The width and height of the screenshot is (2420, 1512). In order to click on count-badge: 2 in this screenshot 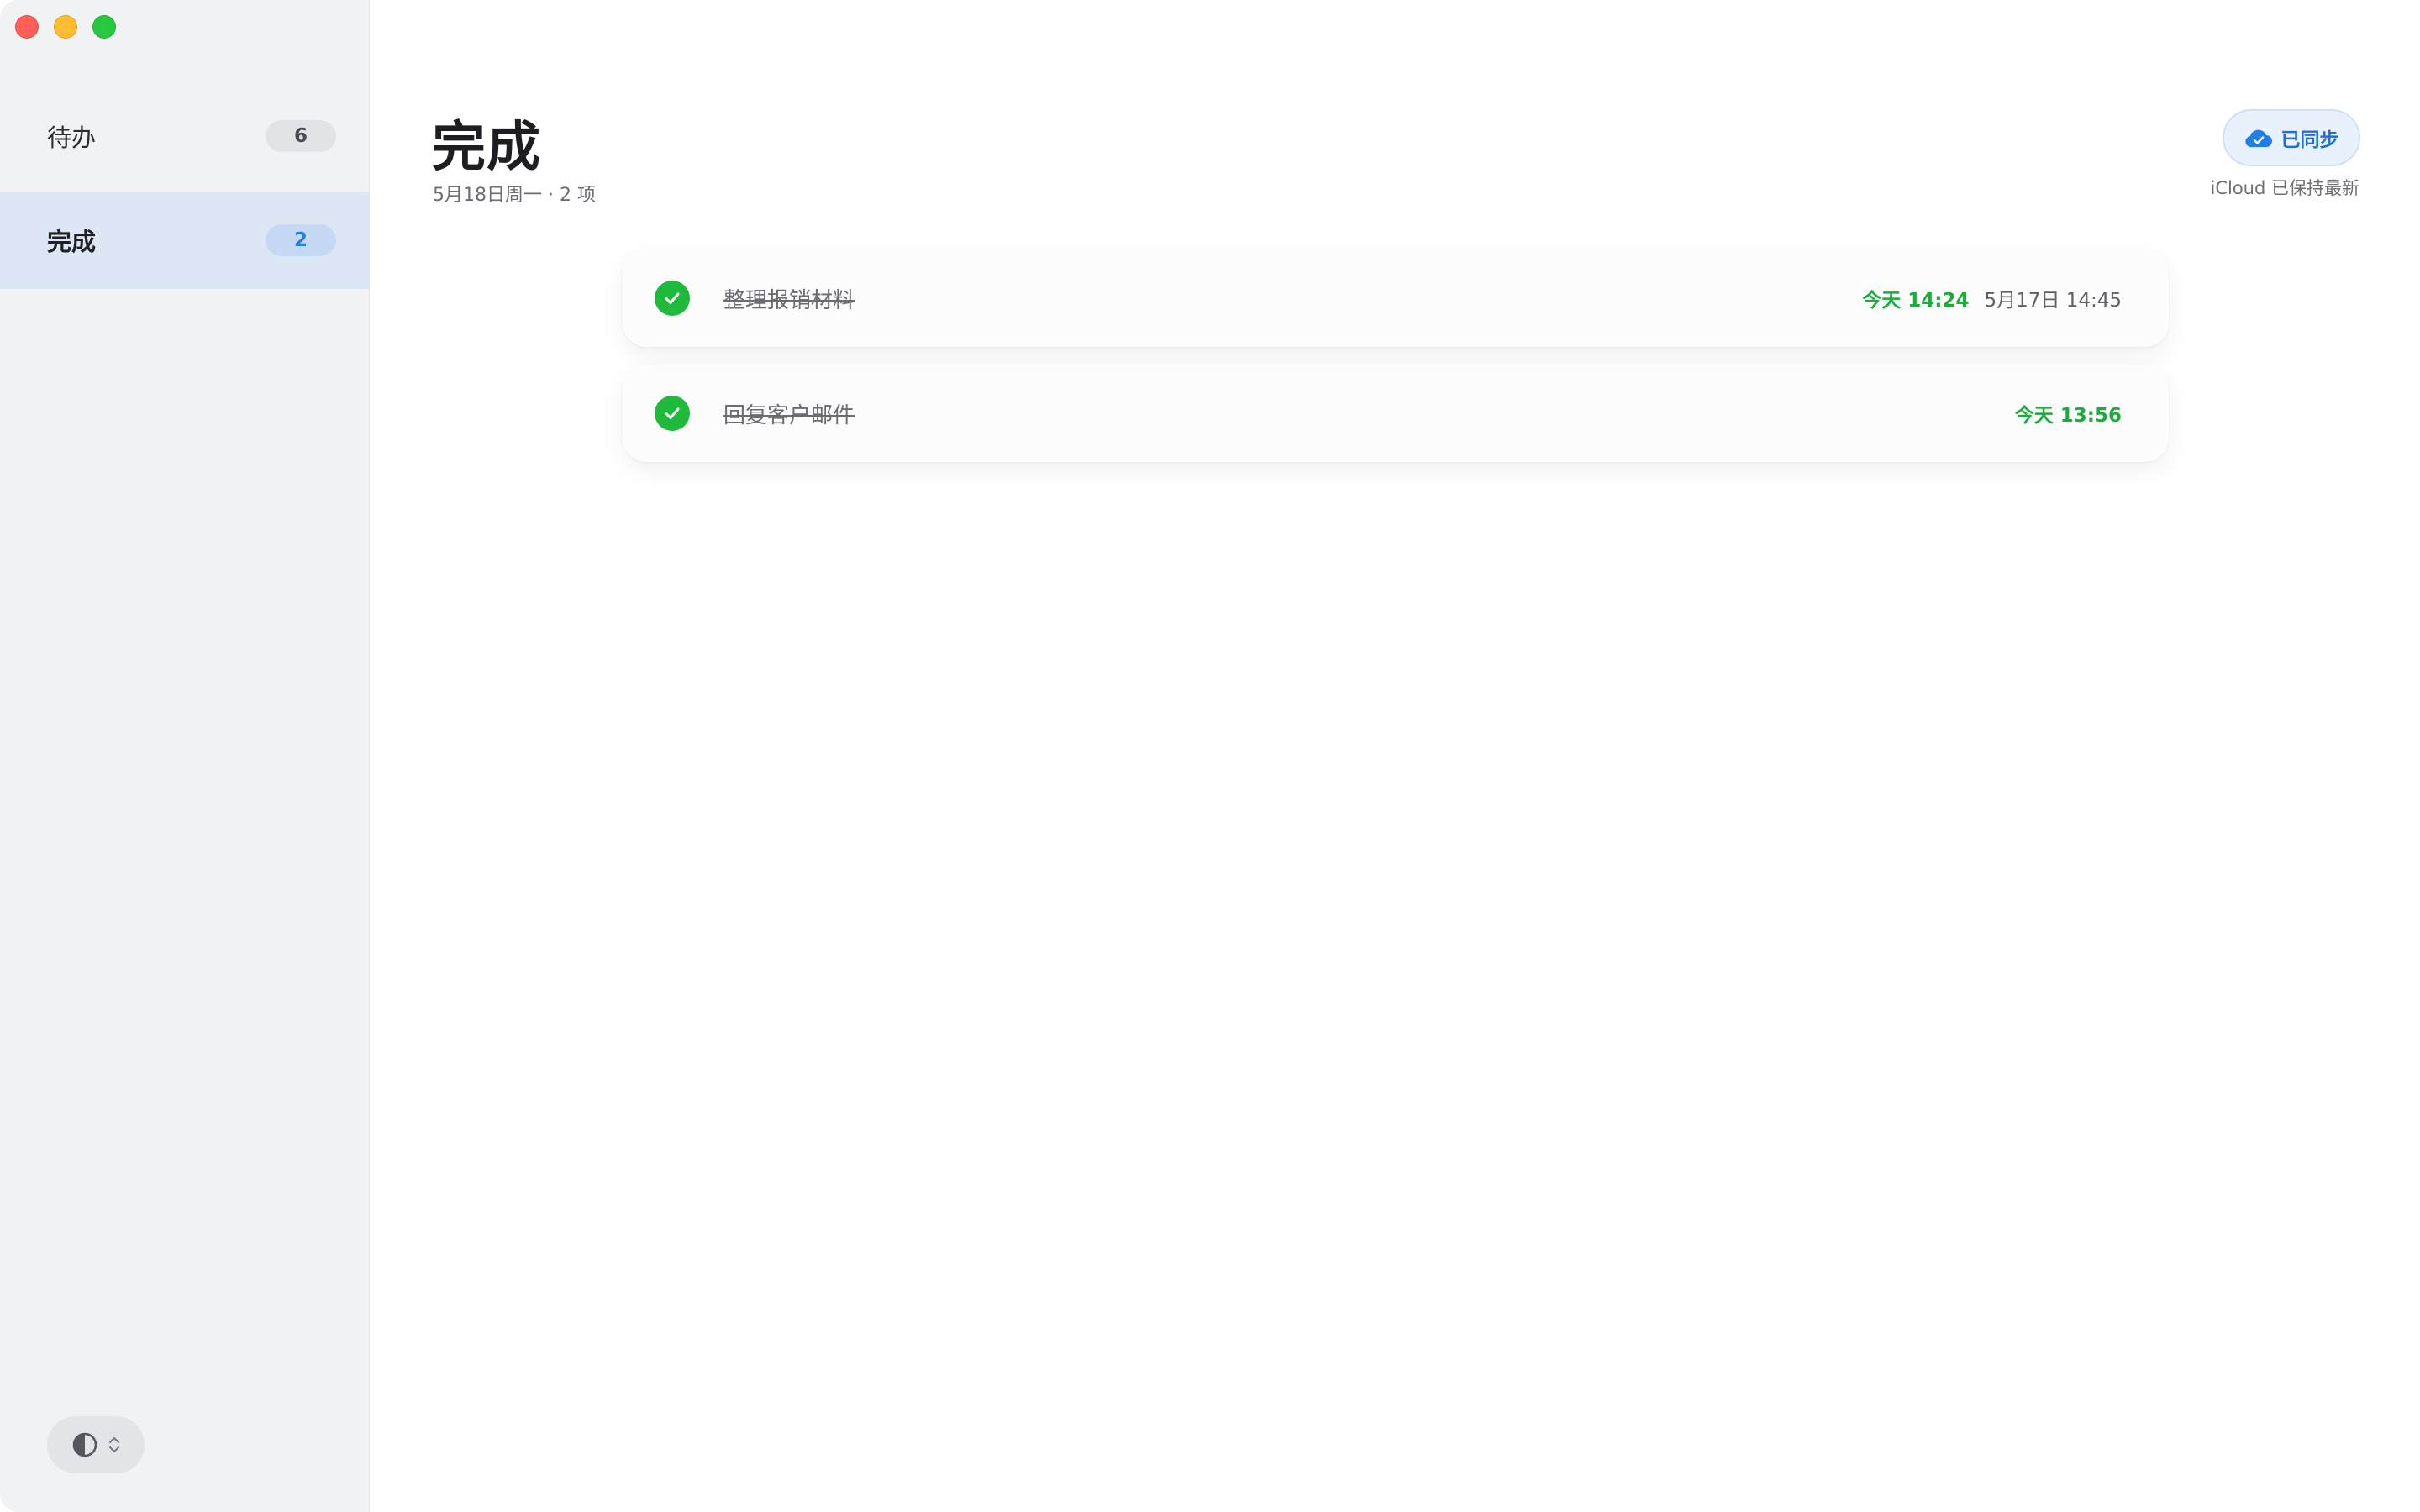, I will do `click(301, 240)`.